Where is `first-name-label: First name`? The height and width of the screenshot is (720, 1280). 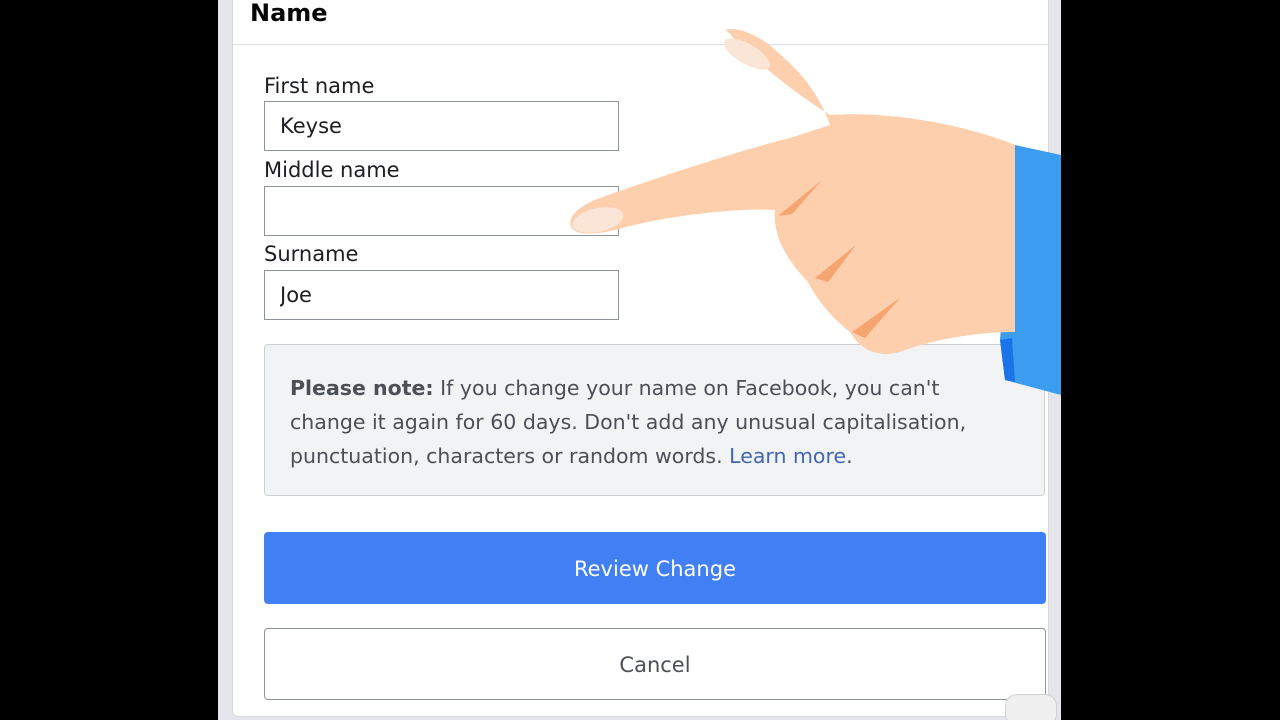 first-name-label: First name is located at coordinates (319, 86).